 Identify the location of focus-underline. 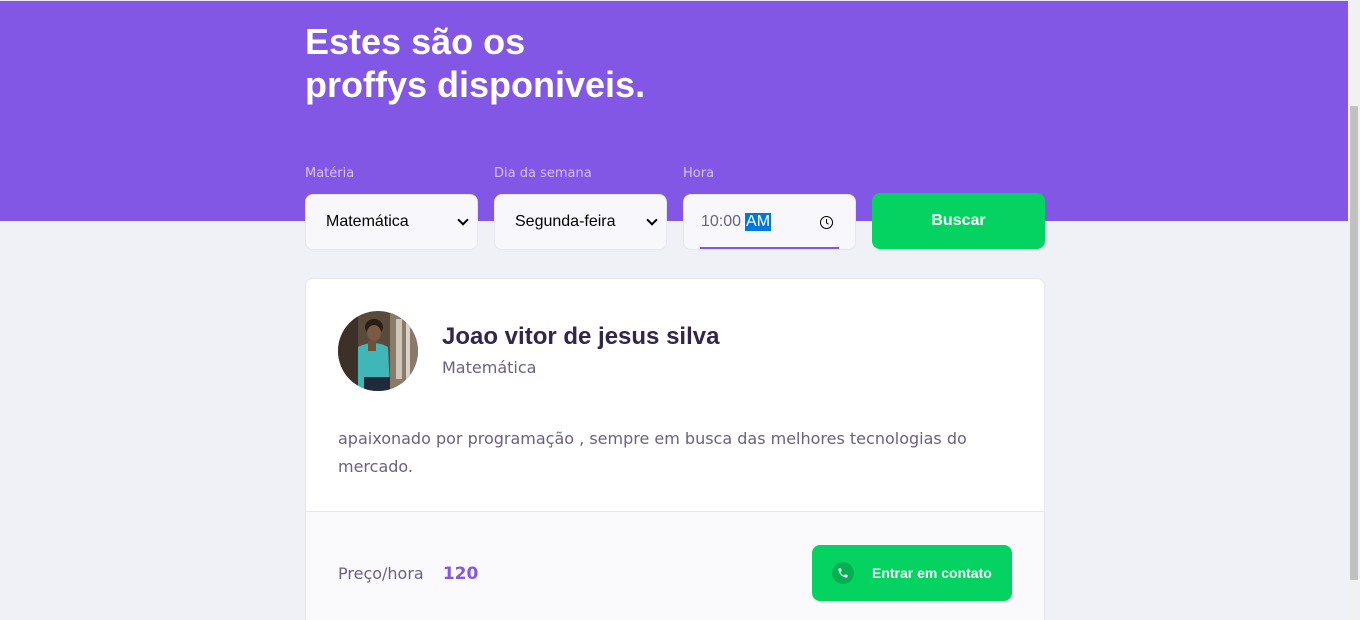
(769, 248).